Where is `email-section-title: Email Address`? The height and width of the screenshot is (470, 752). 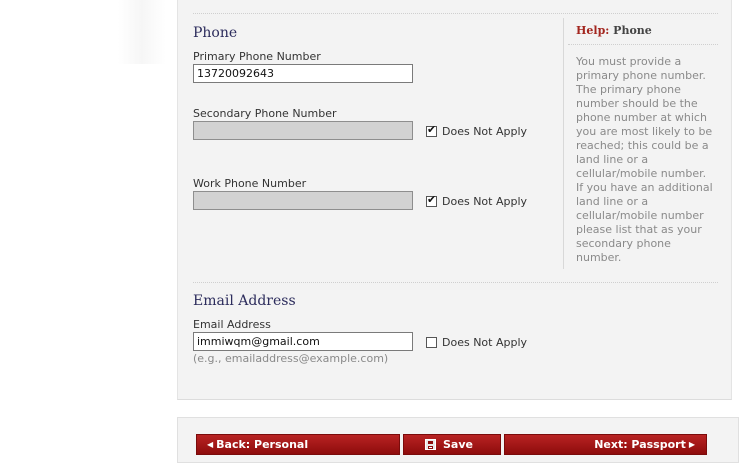 email-section-title: Email Address is located at coordinates (244, 301).